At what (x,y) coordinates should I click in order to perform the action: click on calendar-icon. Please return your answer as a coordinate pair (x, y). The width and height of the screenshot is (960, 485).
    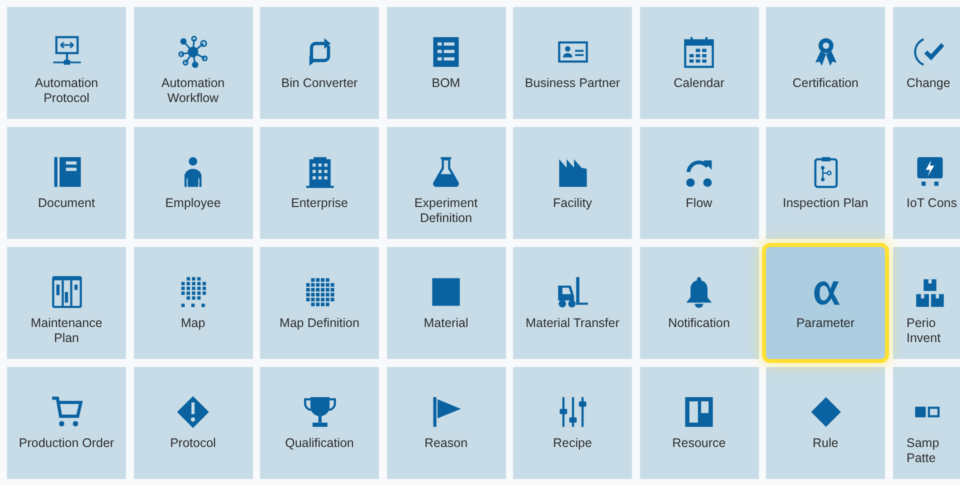
    Looking at the image, I should click on (699, 52).